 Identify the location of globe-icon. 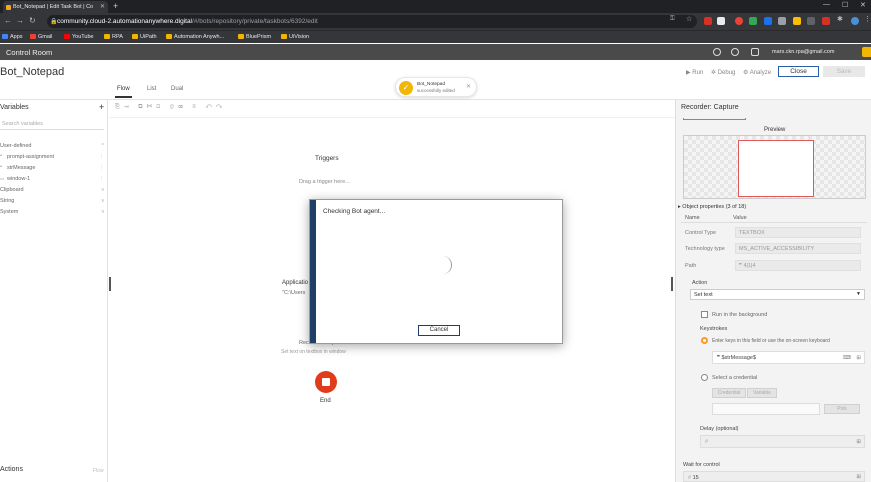
(735, 52).